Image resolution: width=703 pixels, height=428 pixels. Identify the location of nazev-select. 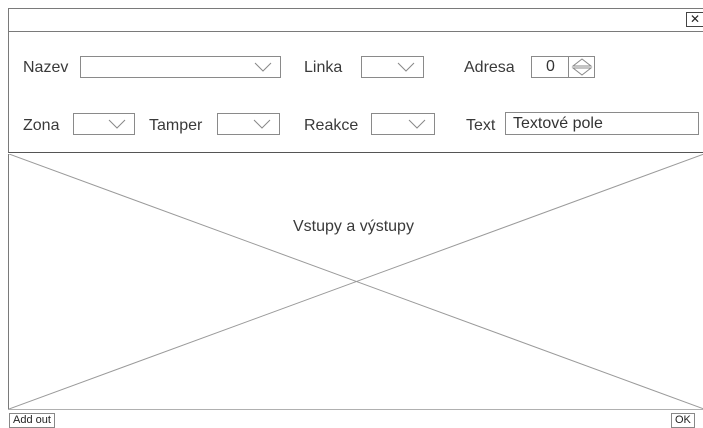
(180, 67).